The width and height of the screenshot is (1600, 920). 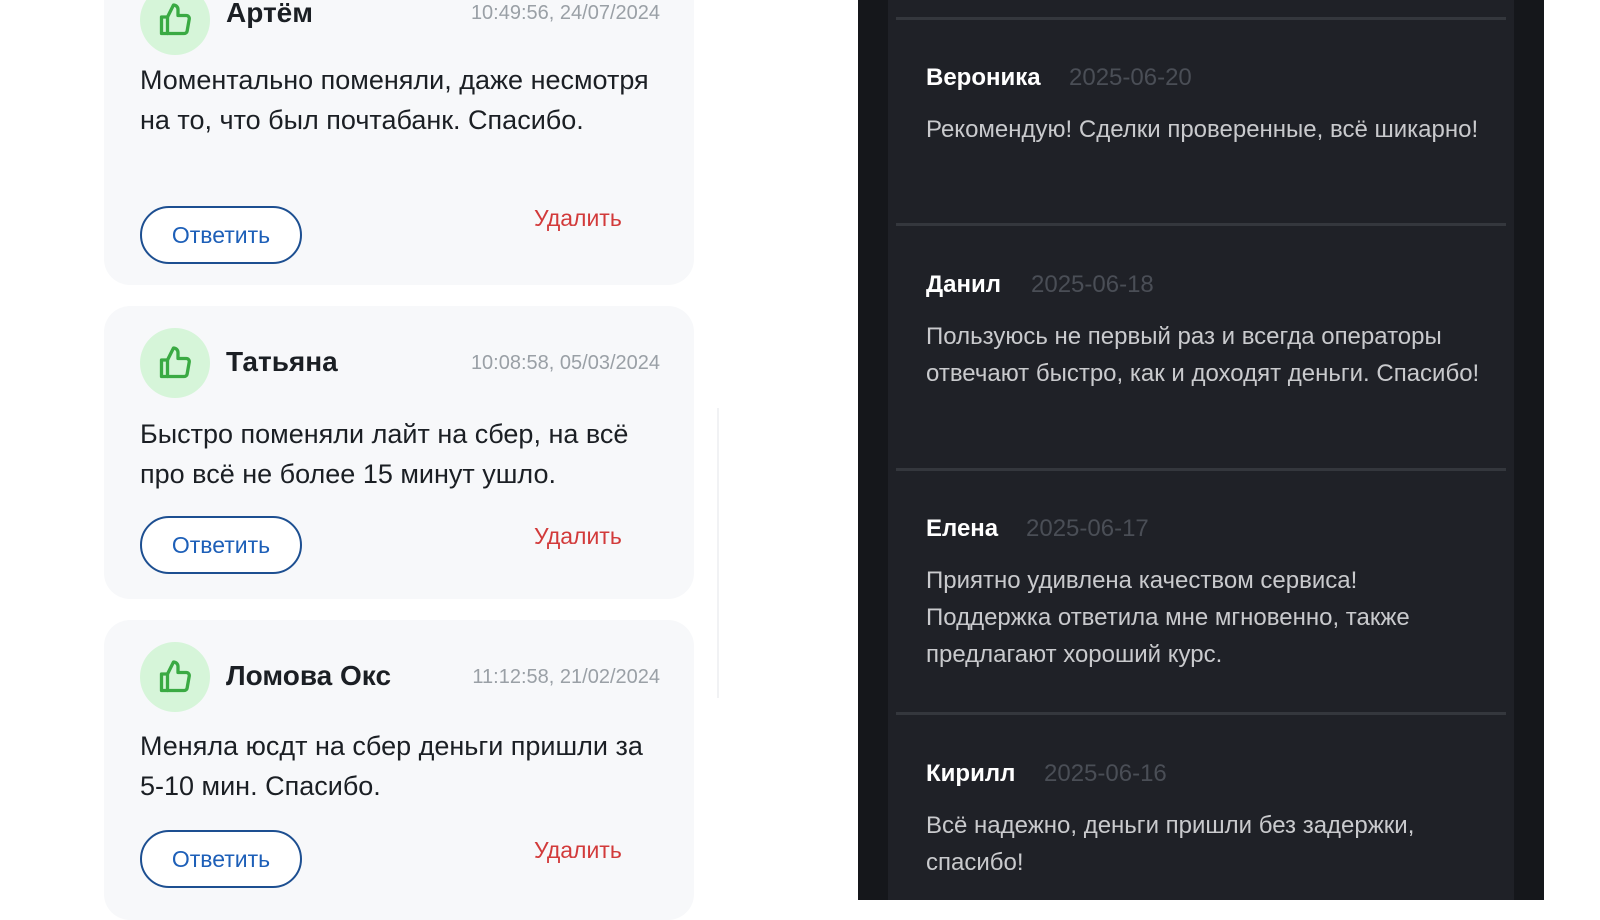 I want to click on review-author: Вероника, so click(x=983, y=77).